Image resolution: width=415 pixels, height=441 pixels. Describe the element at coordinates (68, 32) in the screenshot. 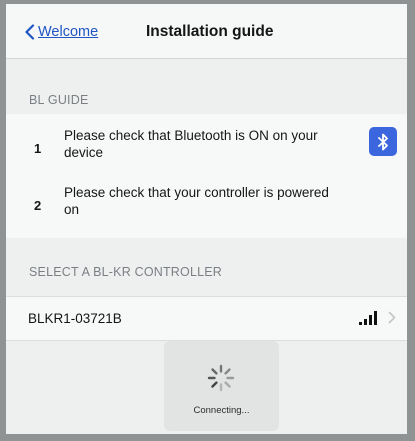

I see `back-button-label: Welcome` at that location.